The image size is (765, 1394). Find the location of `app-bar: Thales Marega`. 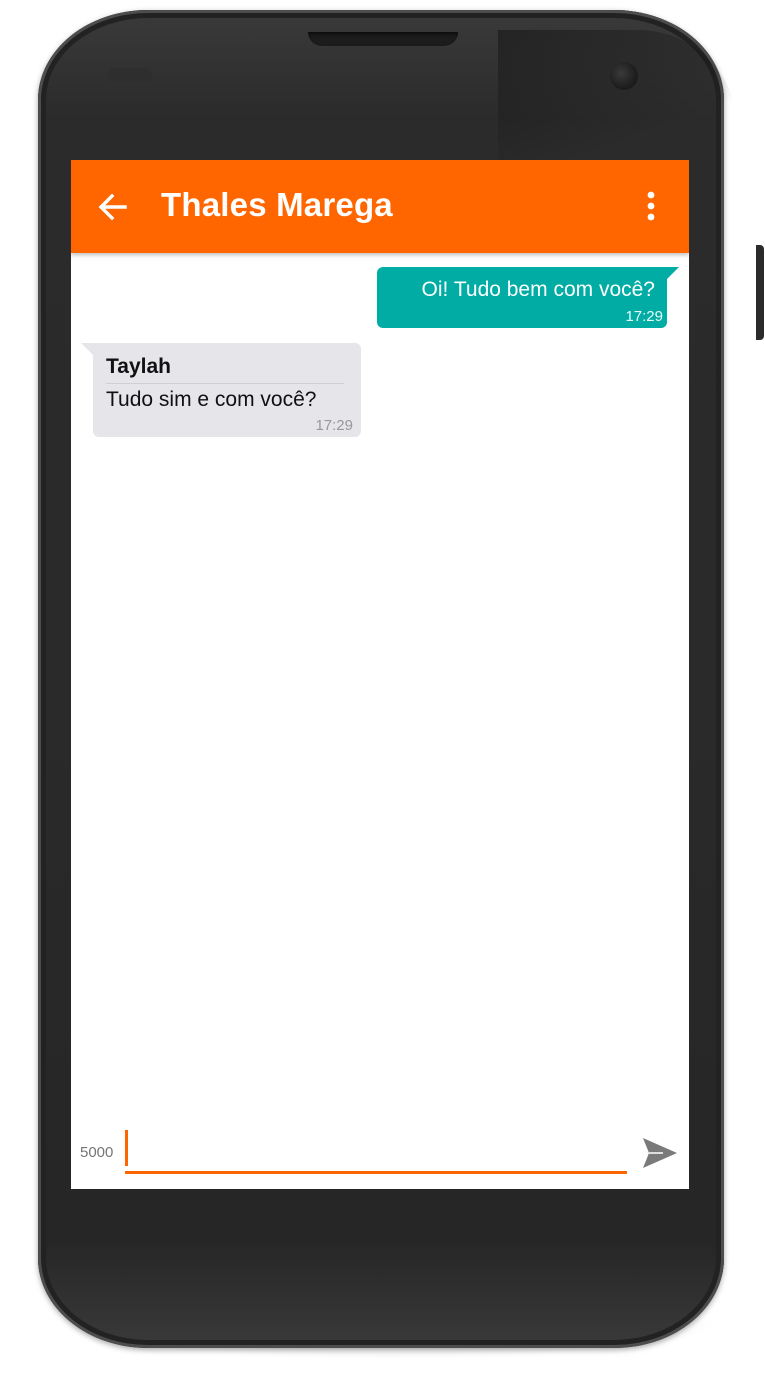

app-bar: Thales Marega is located at coordinates (380, 206).